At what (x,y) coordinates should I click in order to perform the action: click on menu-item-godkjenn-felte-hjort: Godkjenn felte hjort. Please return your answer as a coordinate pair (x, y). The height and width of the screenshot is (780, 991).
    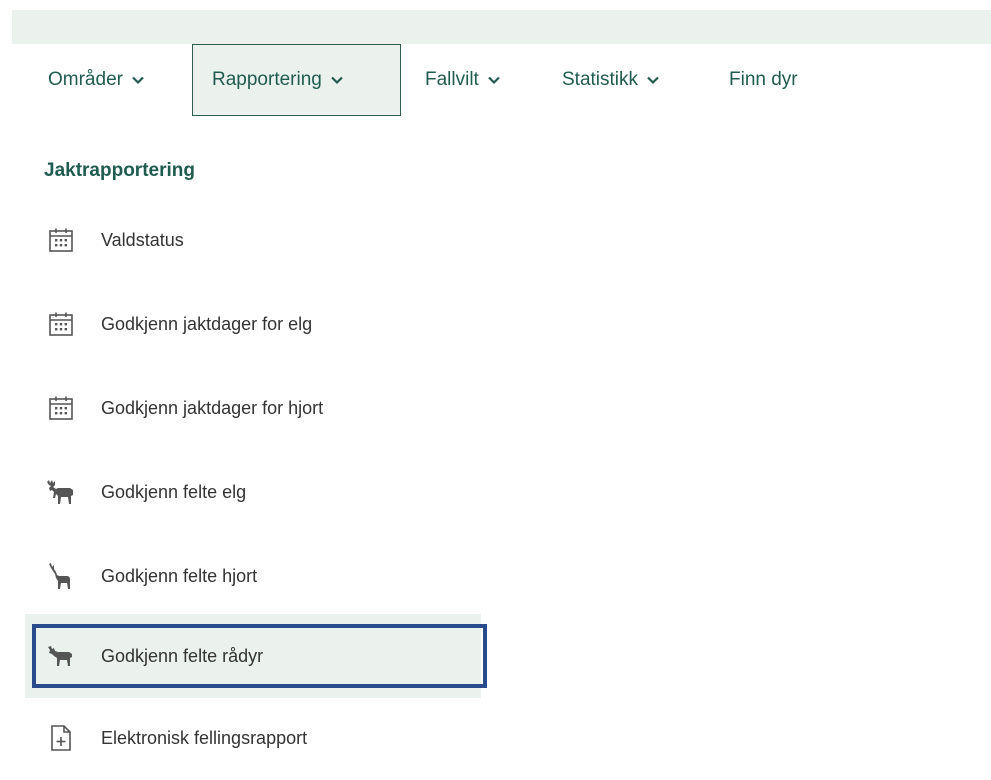
    Looking at the image, I should click on (253, 576).